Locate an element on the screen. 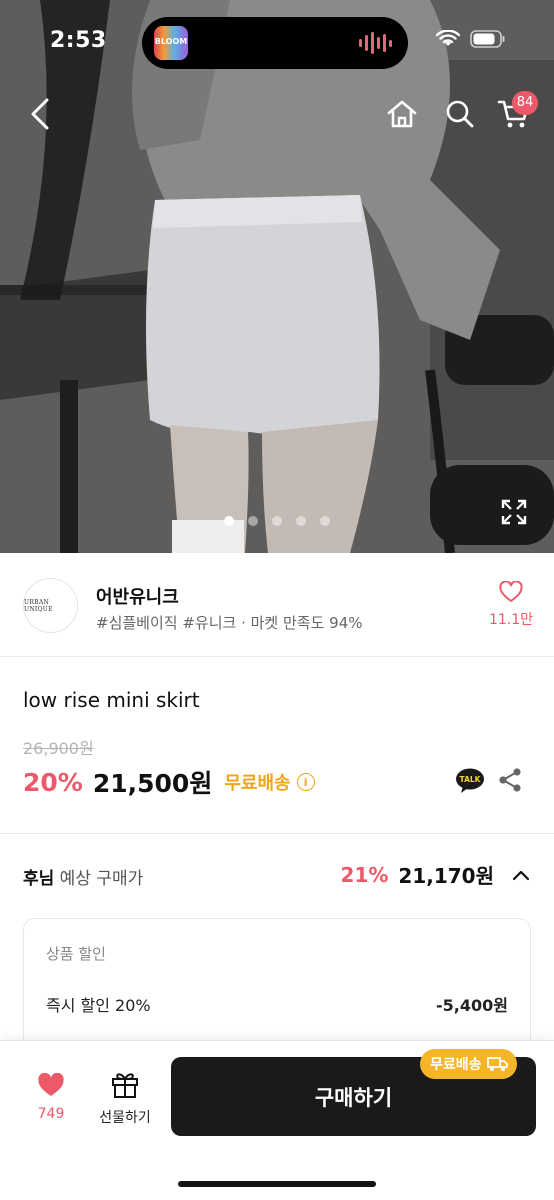 Image resolution: width=554 pixels, height=1200 pixels. free-shipping-tag: 무료배송 is located at coordinates (468, 1064).